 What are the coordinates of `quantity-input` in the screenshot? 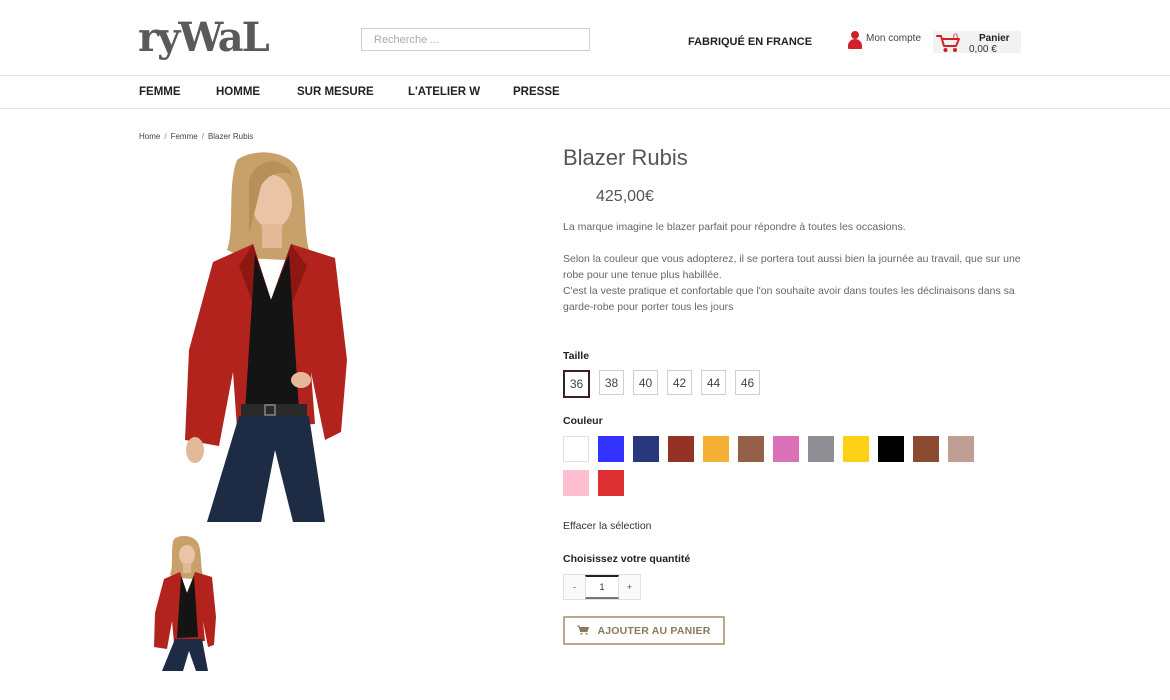 It's located at (602, 587).